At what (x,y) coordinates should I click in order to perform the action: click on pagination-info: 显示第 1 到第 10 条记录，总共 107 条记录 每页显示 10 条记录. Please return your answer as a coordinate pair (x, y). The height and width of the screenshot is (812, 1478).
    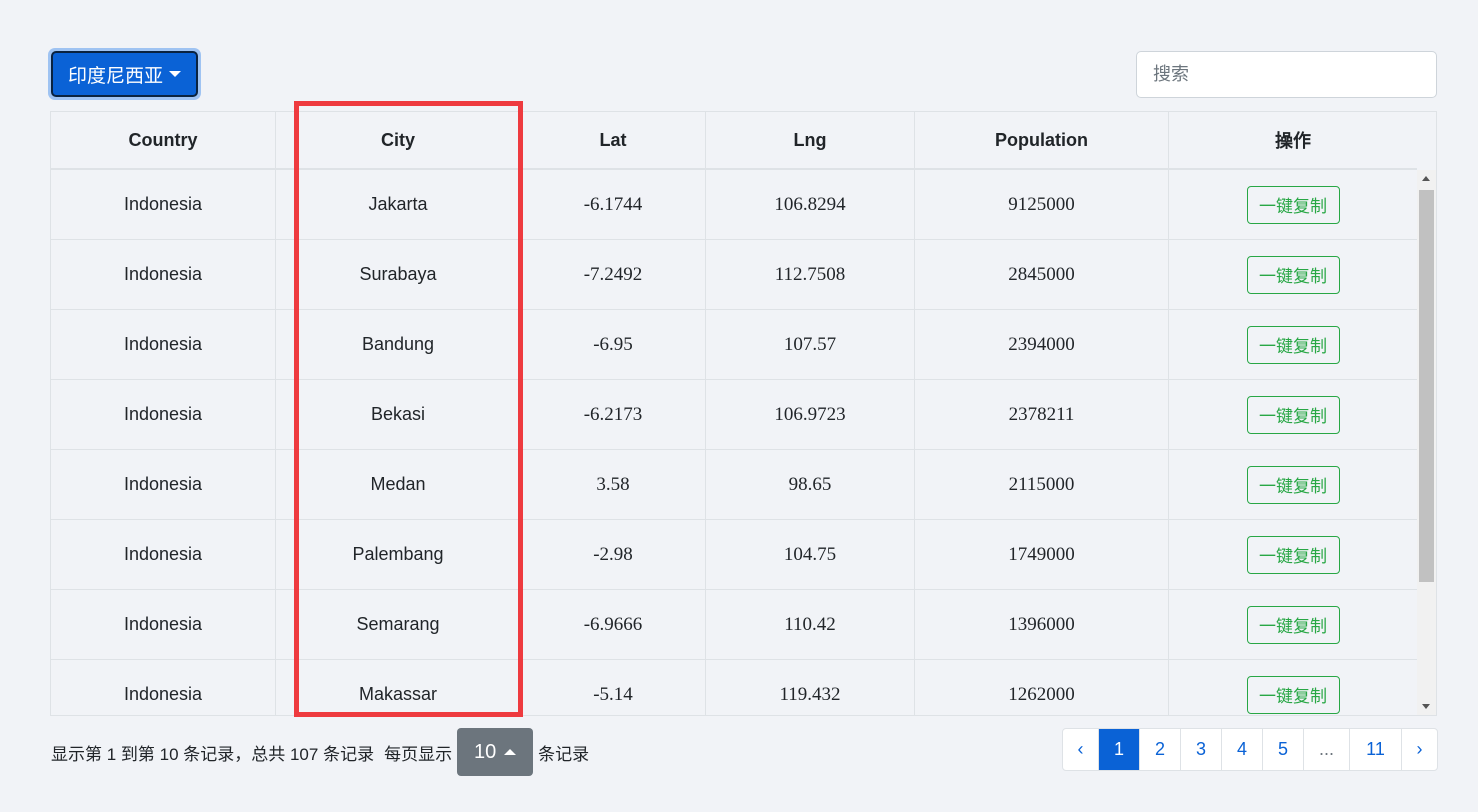
    Looking at the image, I should click on (320, 752).